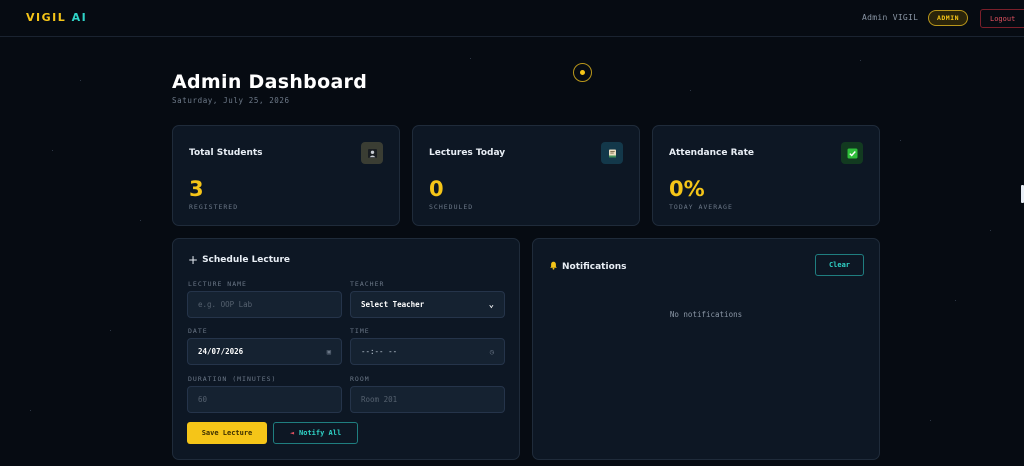 The image size is (1024, 466). What do you see at coordinates (379, 399) in the screenshot?
I see `room-placeholder: Room 201` at bounding box center [379, 399].